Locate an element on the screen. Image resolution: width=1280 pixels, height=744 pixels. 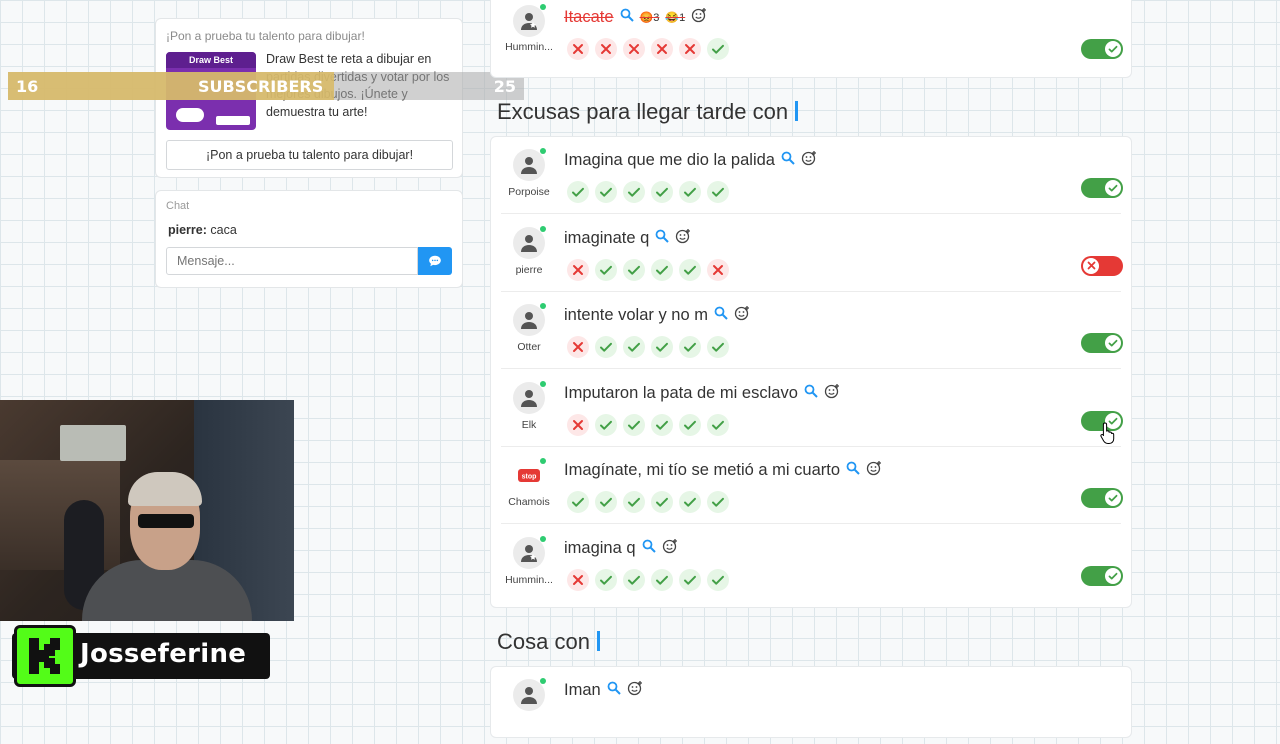
answer-row: Hummin... imagina q is located at coordinates (811, 563).